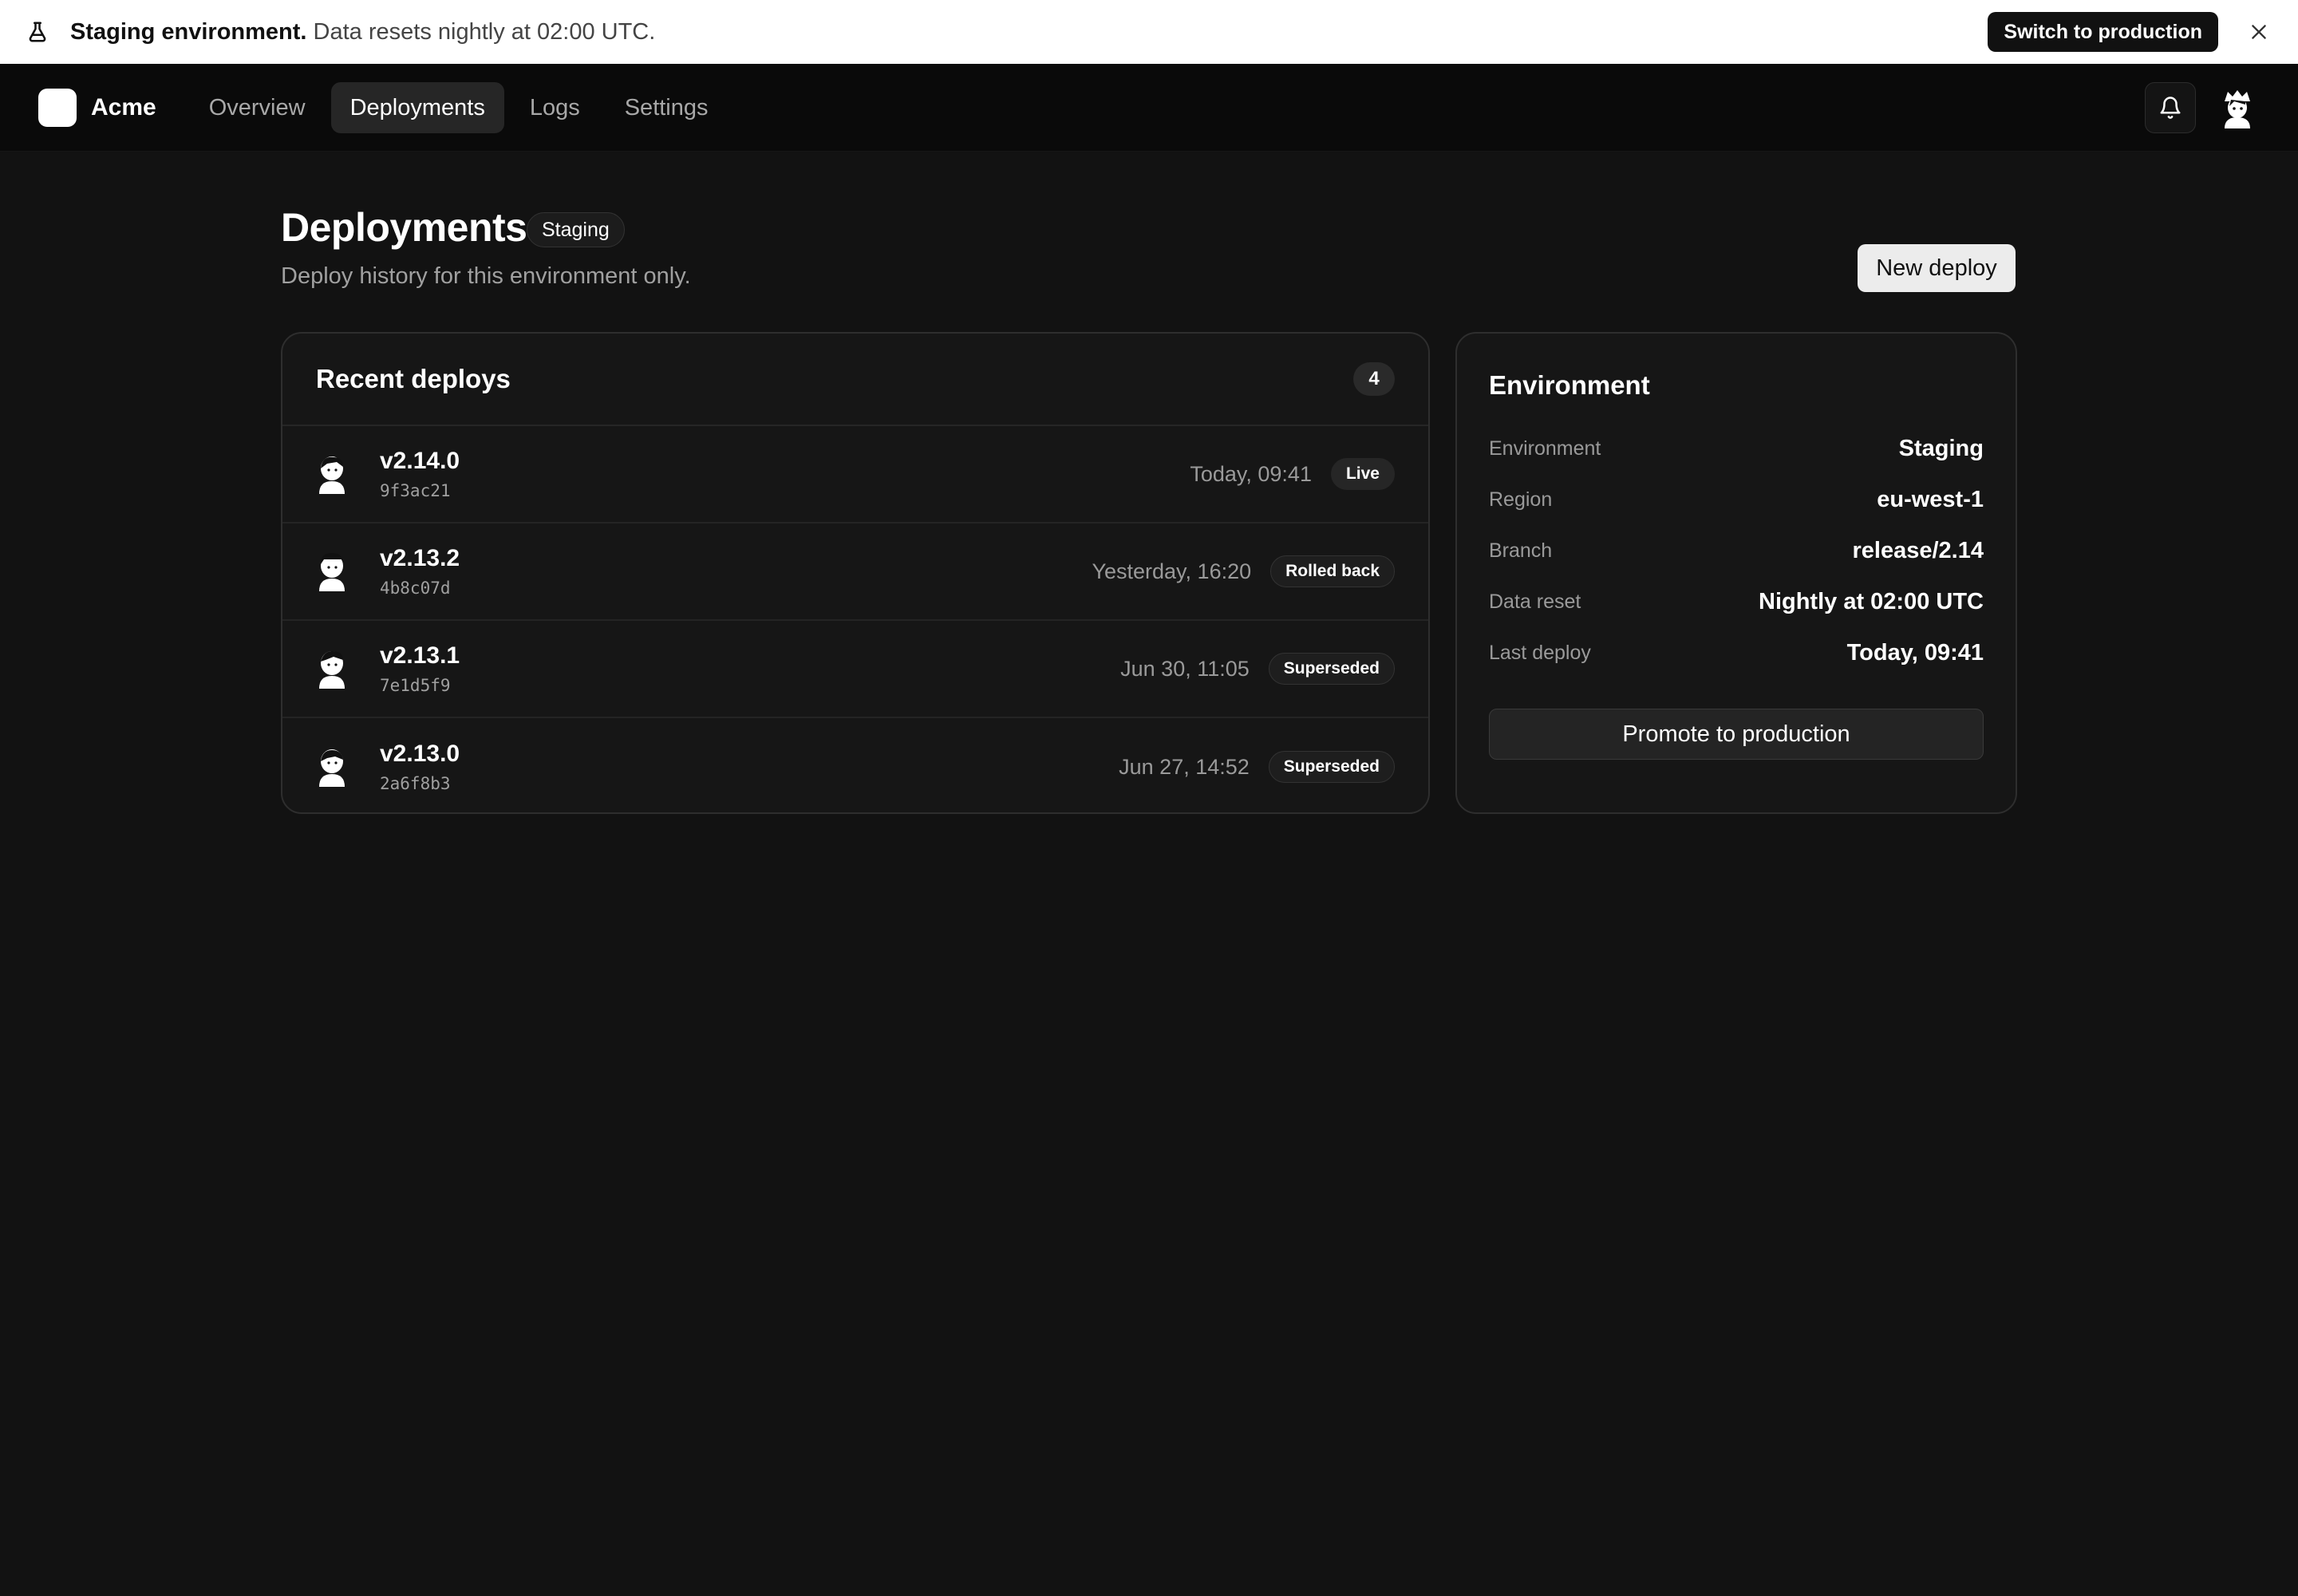 The height and width of the screenshot is (1596, 2298). I want to click on flask-icon, so click(38, 32).